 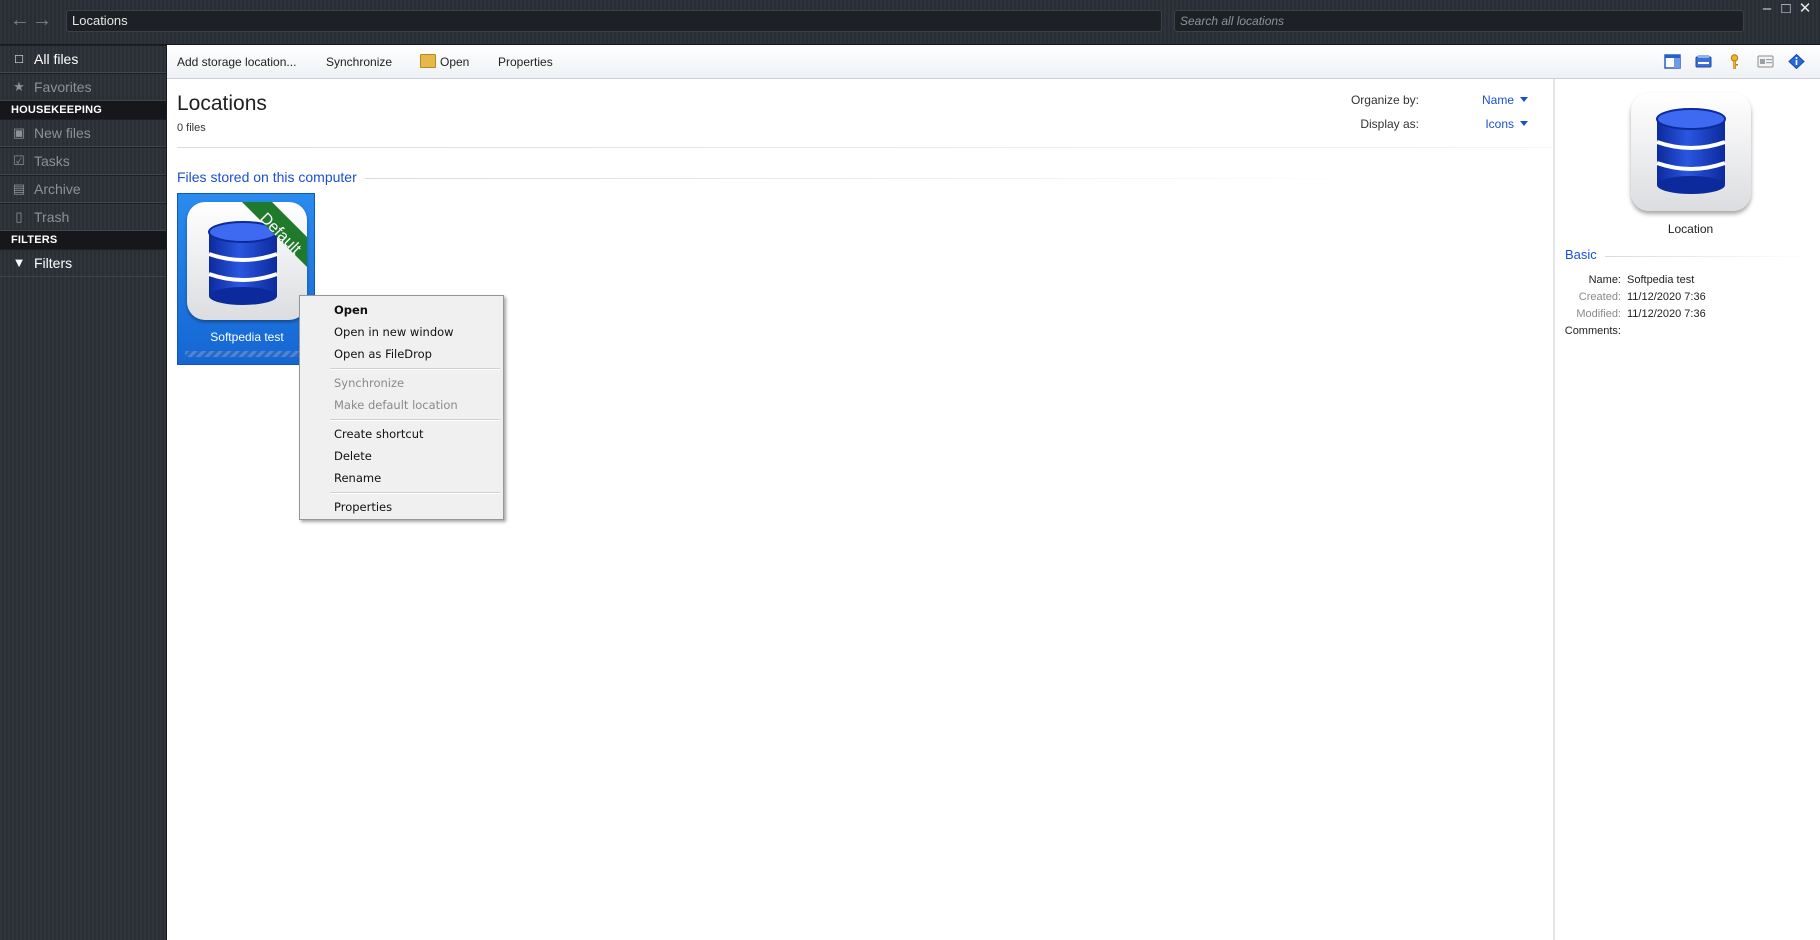 What do you see at coordinates (1796, 61) in the screenshot?
I see `info-icon` at bounding box center [1796, 61].